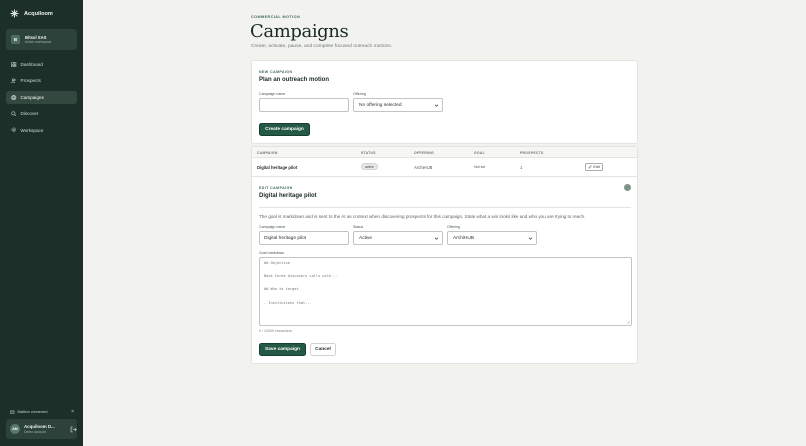 The image size is (806, 446). Describe the element at coordinates (41, 80) in the screenshot. I see `sidebar-item-prospects: Prospects` at that location.